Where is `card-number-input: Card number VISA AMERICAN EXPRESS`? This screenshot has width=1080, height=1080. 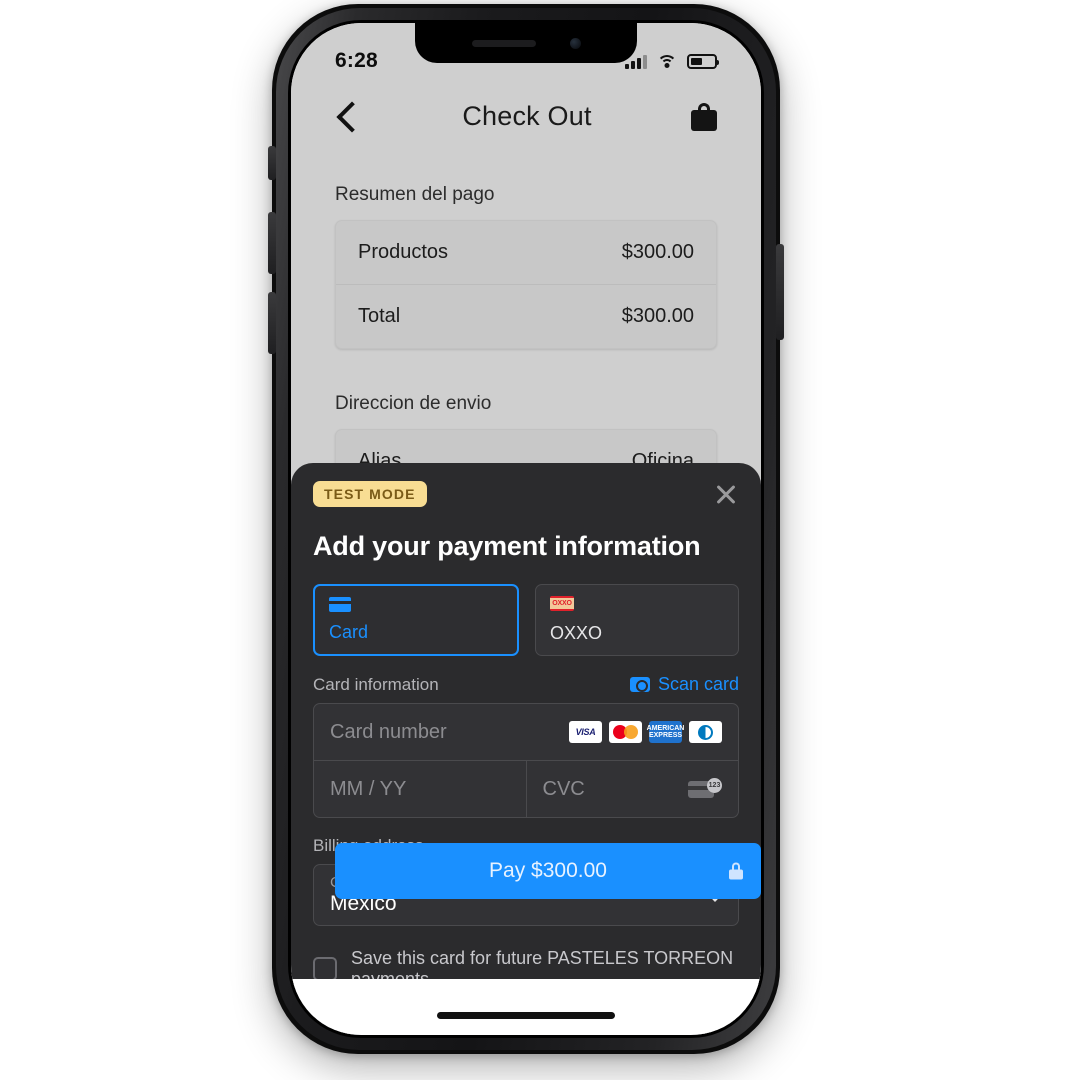 card-number-input: Card number VISA AMERICAN EXPRESS is located at coordinates (526, 732).